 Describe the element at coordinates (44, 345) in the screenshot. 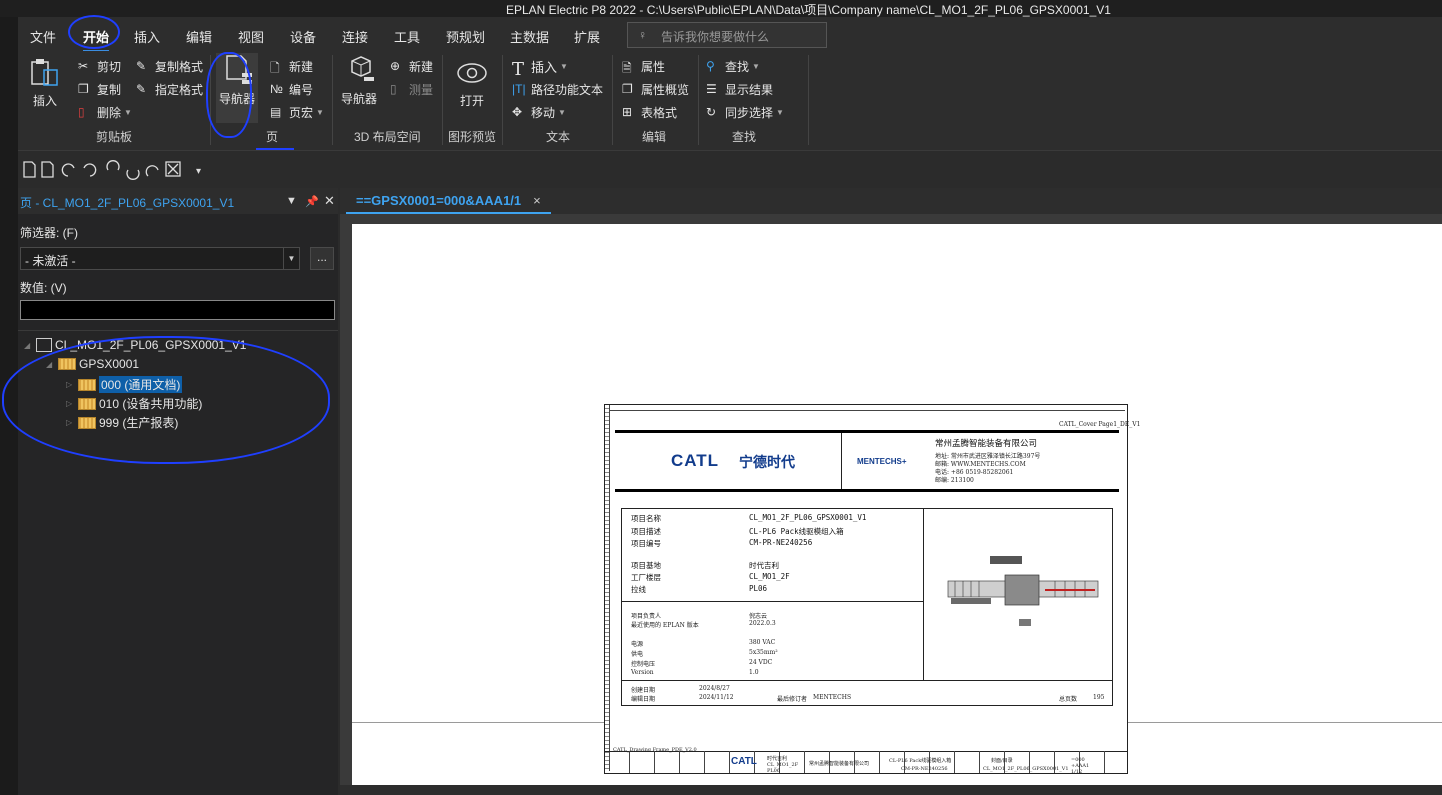

I see `project-icon` at that location.